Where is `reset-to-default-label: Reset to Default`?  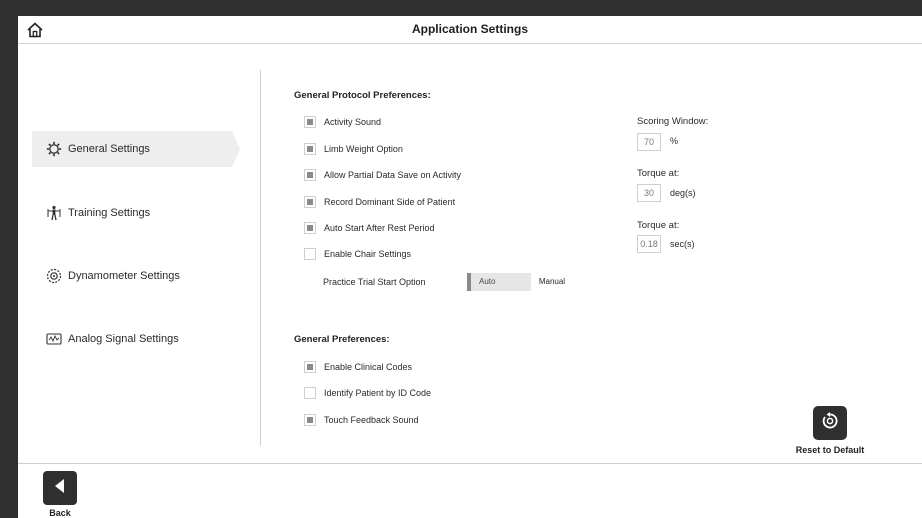
reset-to-default-label: Reset to Default is located at coordinates (830, 450).